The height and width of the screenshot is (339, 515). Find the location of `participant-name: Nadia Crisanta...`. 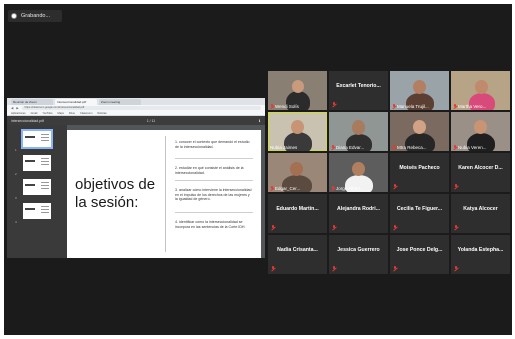

participant-name: Nadia Crisanta... is located at coordinates (297, 250).